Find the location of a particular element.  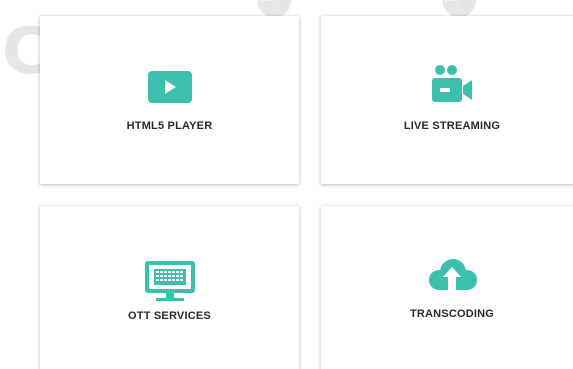

service-label: HTML5 PLAYER is located at coordinates (169, 126).